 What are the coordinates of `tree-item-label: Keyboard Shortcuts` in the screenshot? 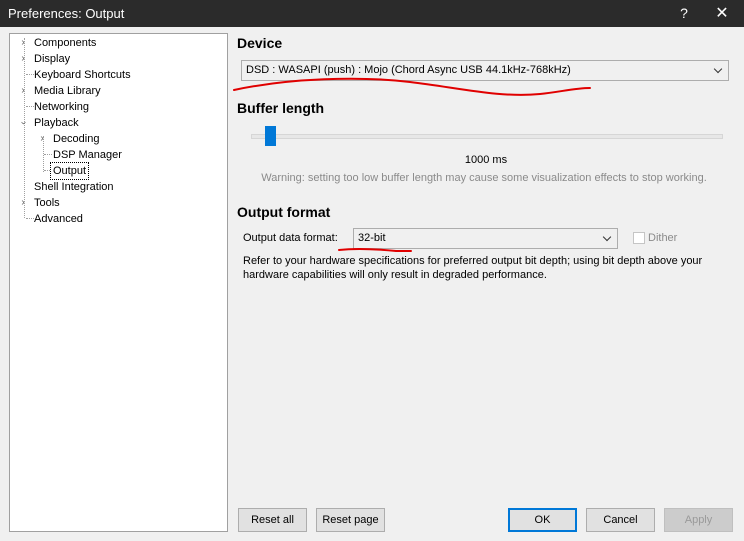 It's located at (82, 75).